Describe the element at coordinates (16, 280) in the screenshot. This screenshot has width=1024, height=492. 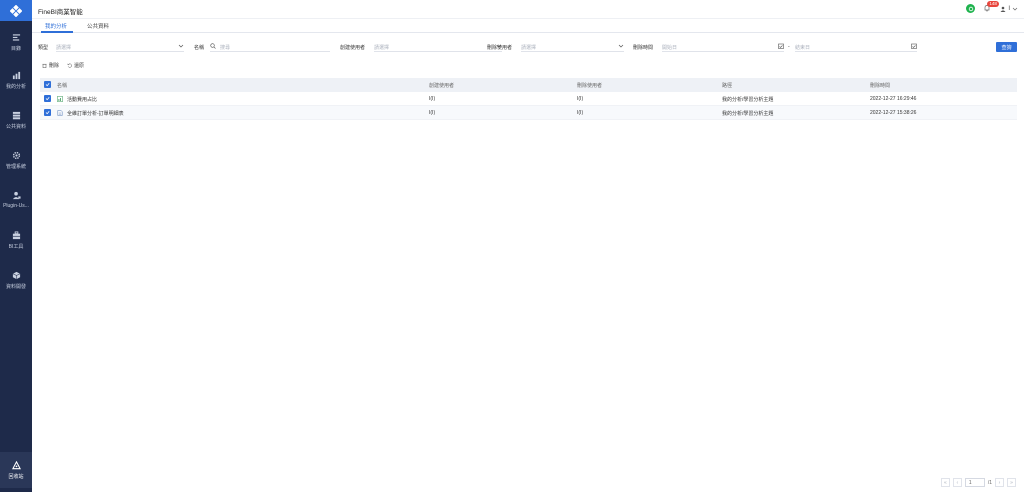
I see `sidebar-item-data-dev: 資料開發` at that location.